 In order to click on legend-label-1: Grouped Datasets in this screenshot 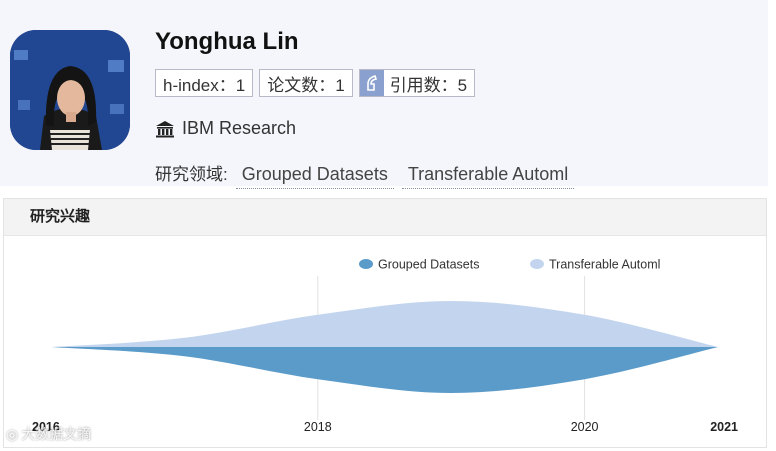, I will do `click(428, 265)`.